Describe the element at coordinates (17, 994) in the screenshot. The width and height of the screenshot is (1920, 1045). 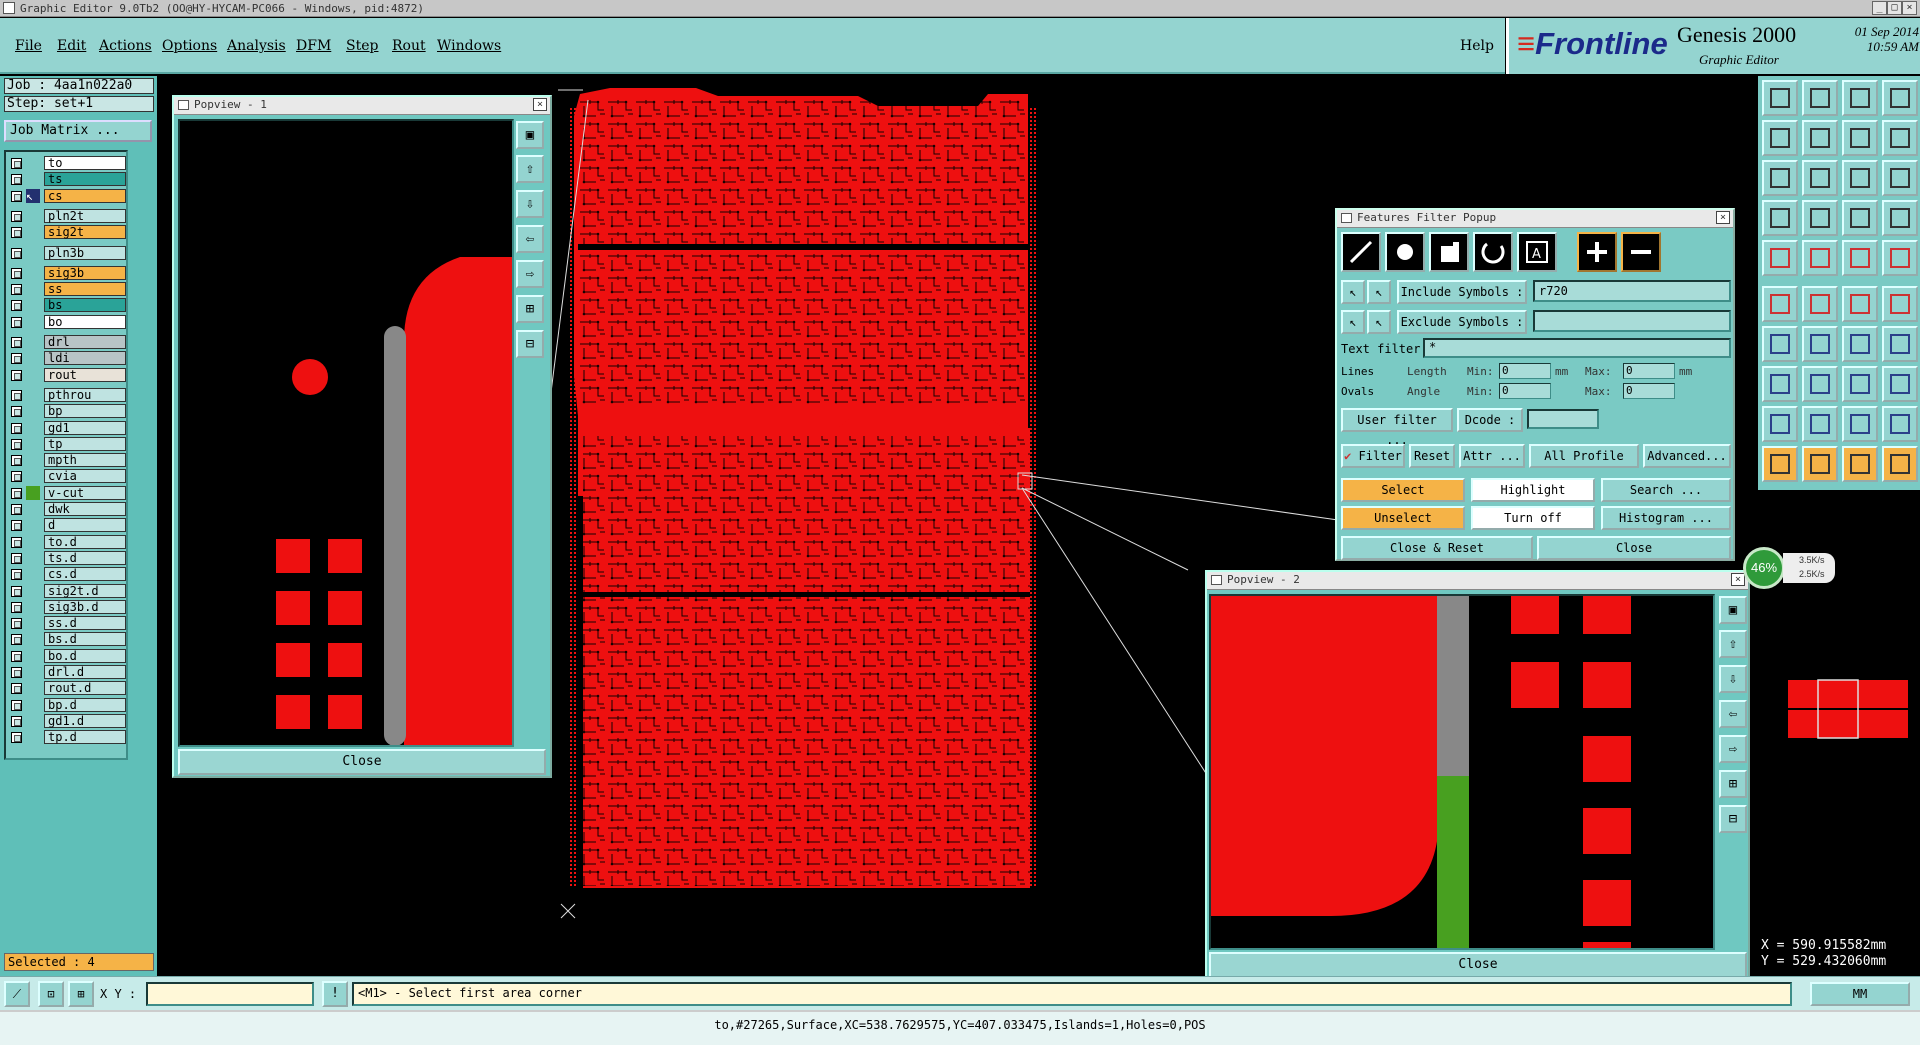
I see `line-draw-icon: ⟋` at that location.